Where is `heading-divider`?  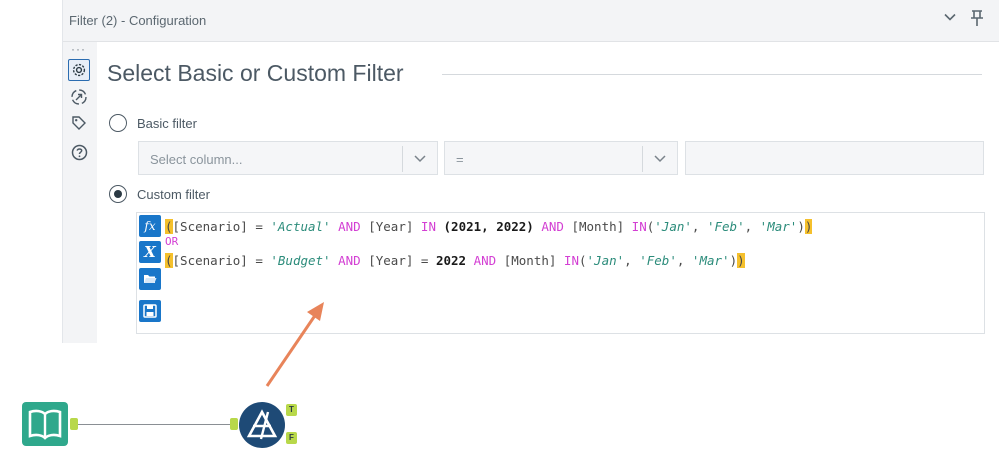 heading-divider is located at coordinates (712, 74).